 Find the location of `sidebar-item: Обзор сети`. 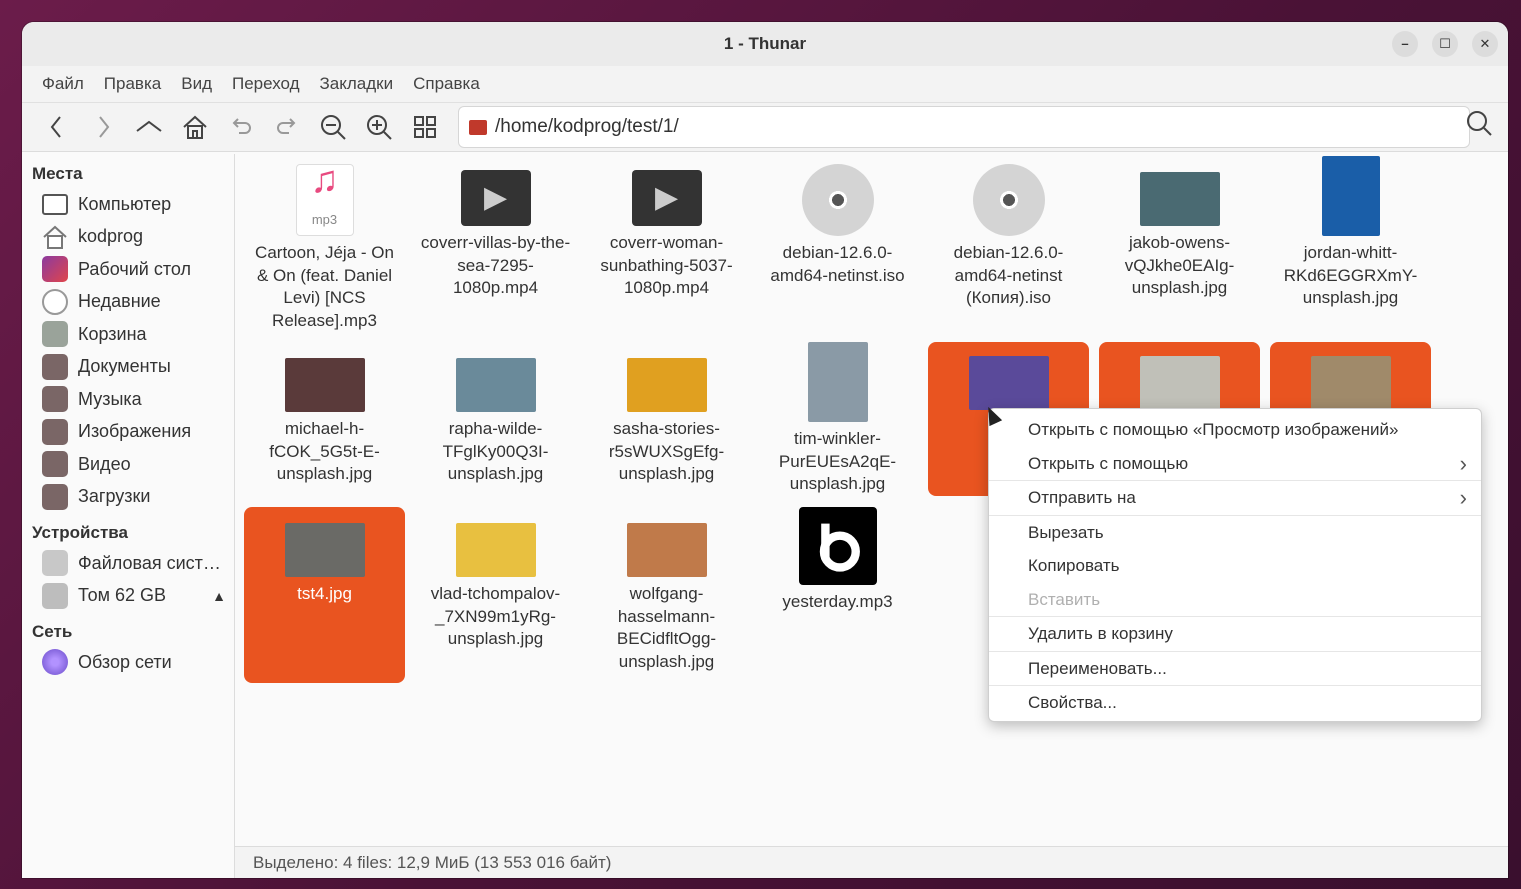

sidebar-item: Обзор сети is located at coordinates (128, 662).